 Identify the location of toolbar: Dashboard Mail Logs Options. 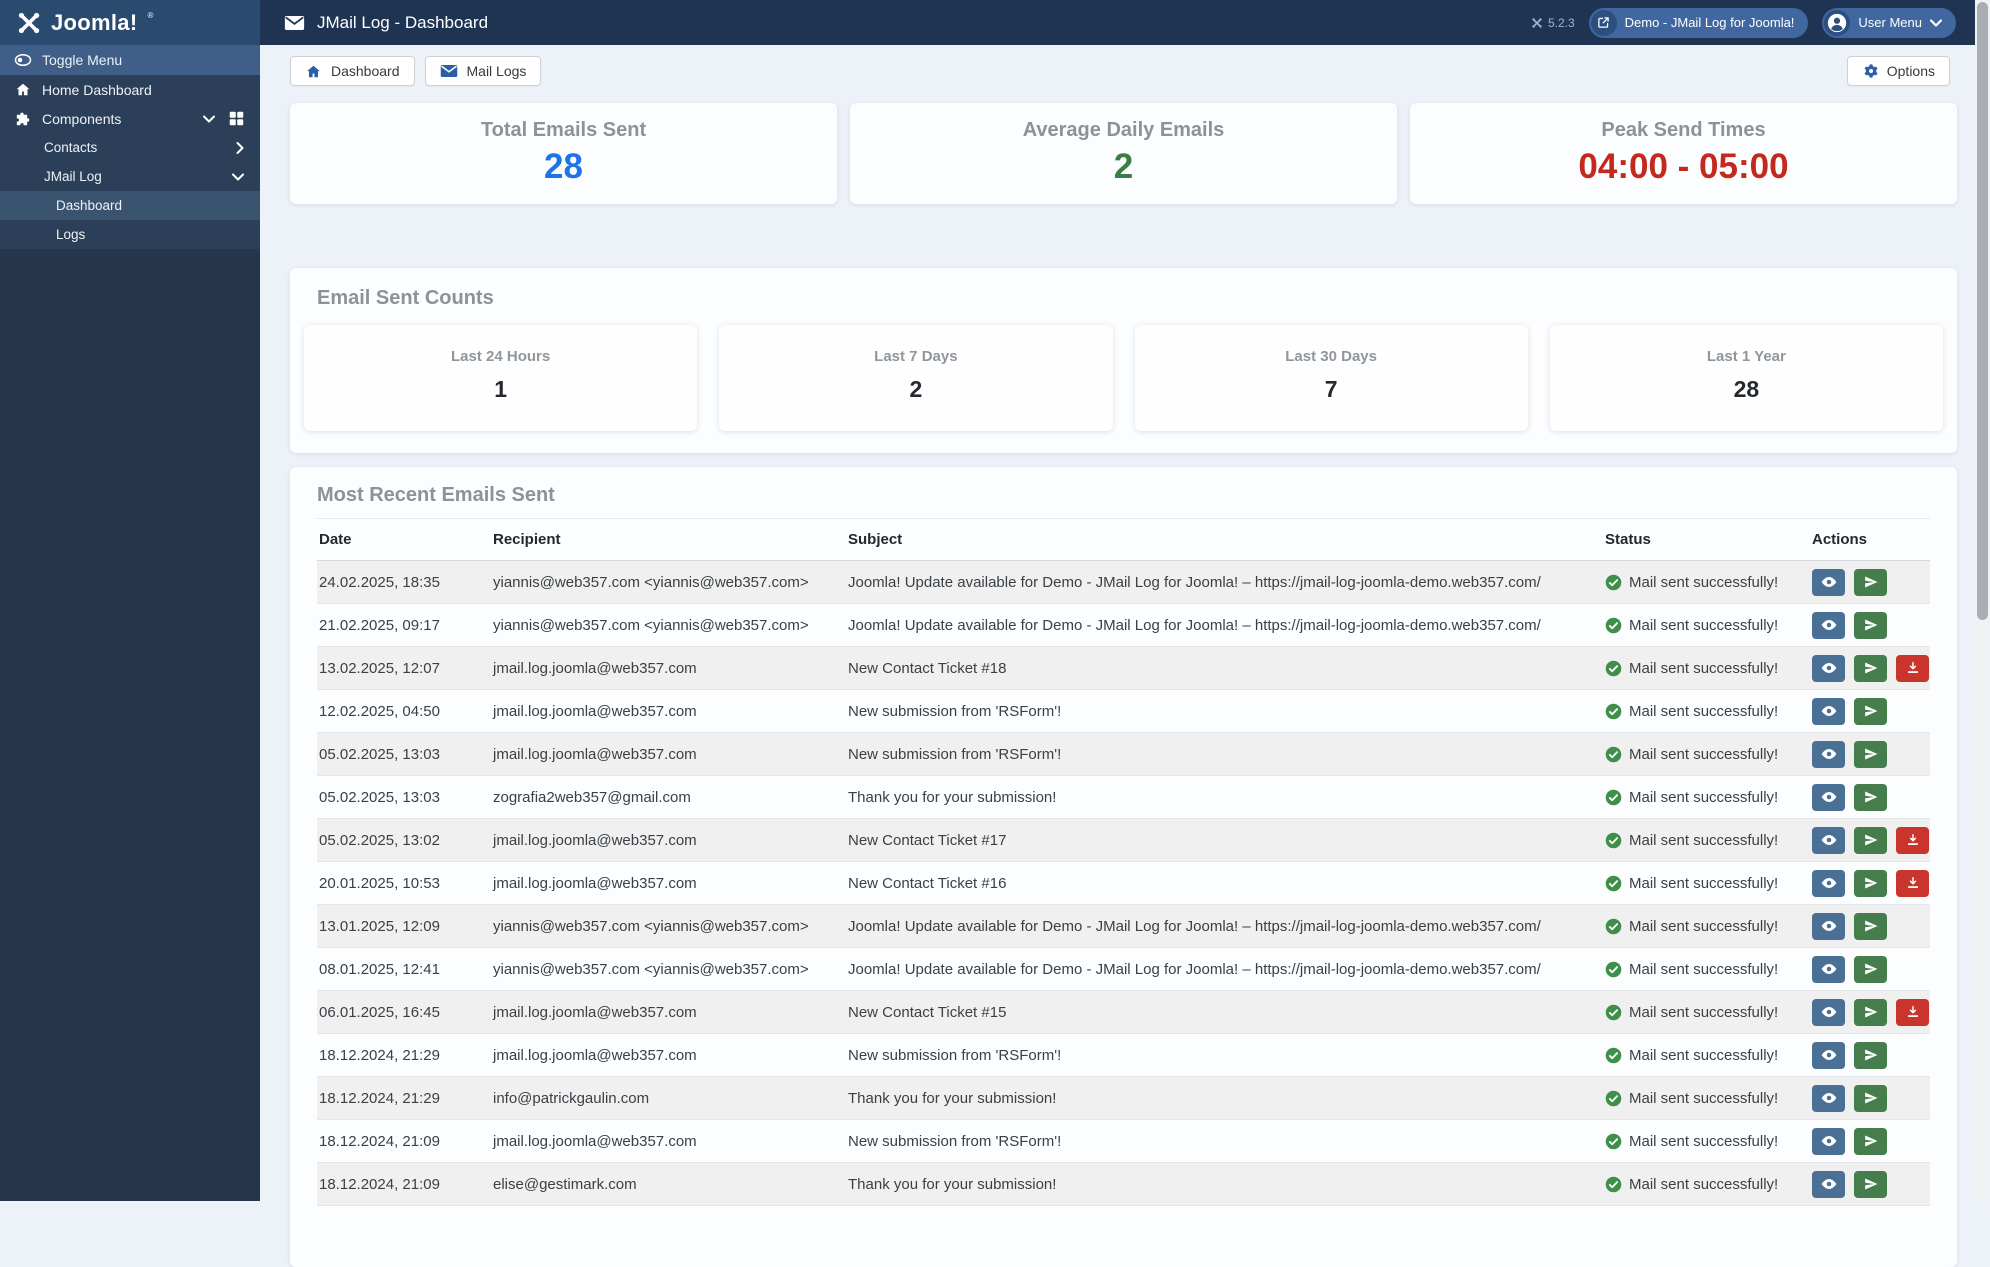
(1120, 71).